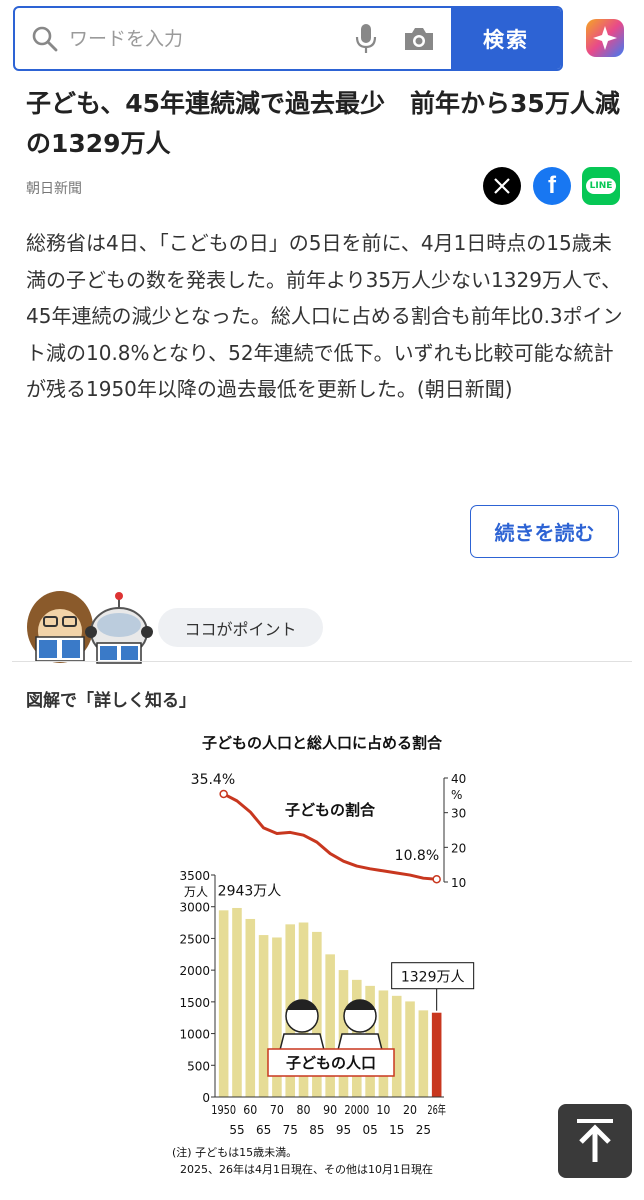 The width and height of the screenshot is (644, 1200). What do you see at coordinates (605, 38) in the screenshot?
I see `ai-assistant-icon` at bounding box center [605, 38].